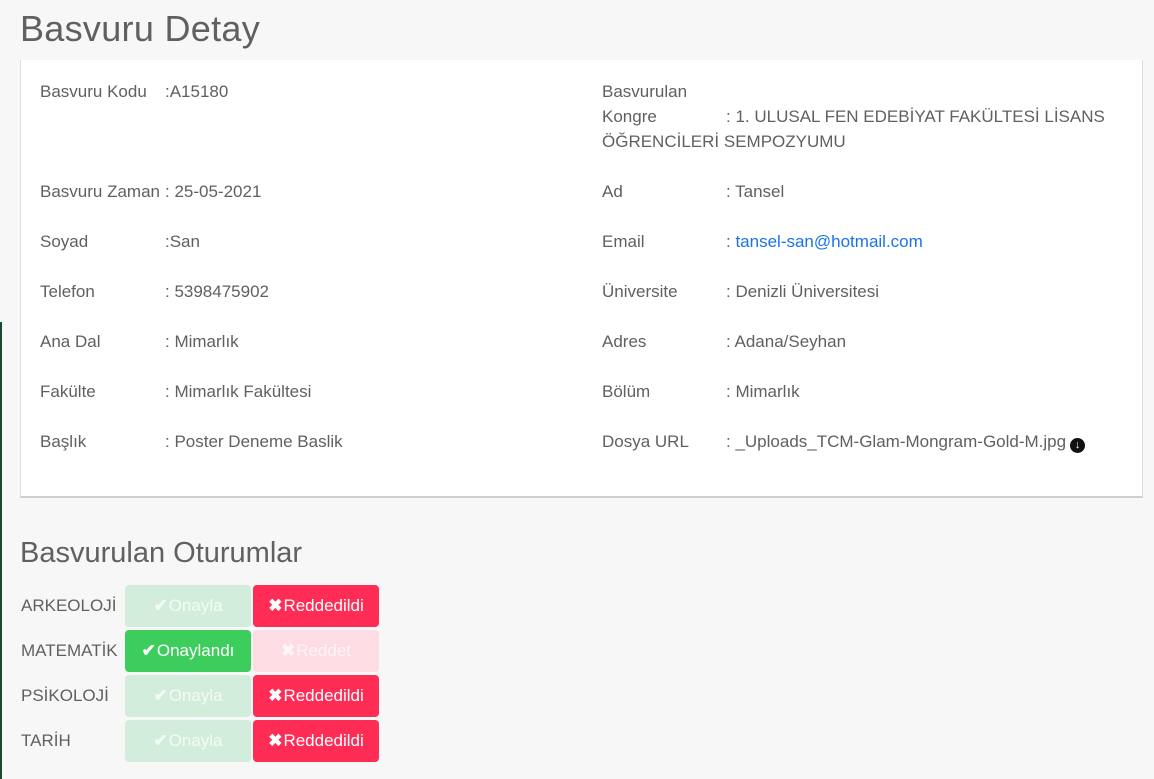 The width and height of the screenshot is (1154, 779). I want to click on approve-label: Onaylandı, so click(195, 650).